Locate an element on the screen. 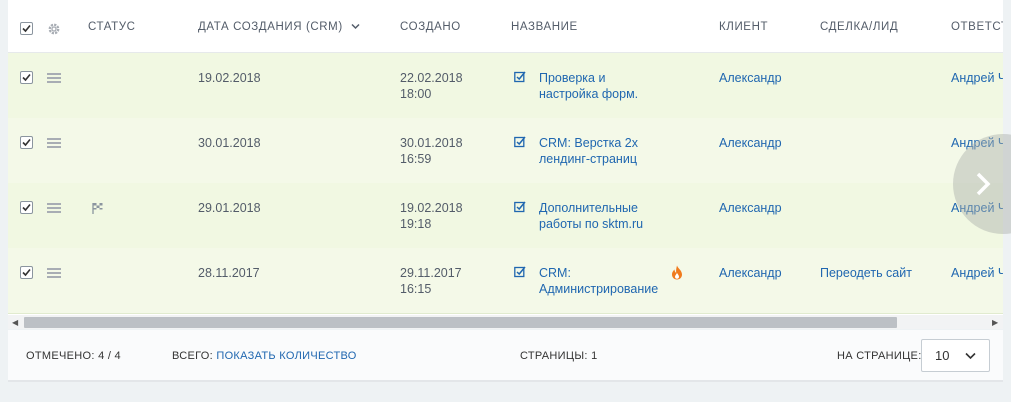  row-created-date: 30.01.2018 is located at coordinates (431, 143).